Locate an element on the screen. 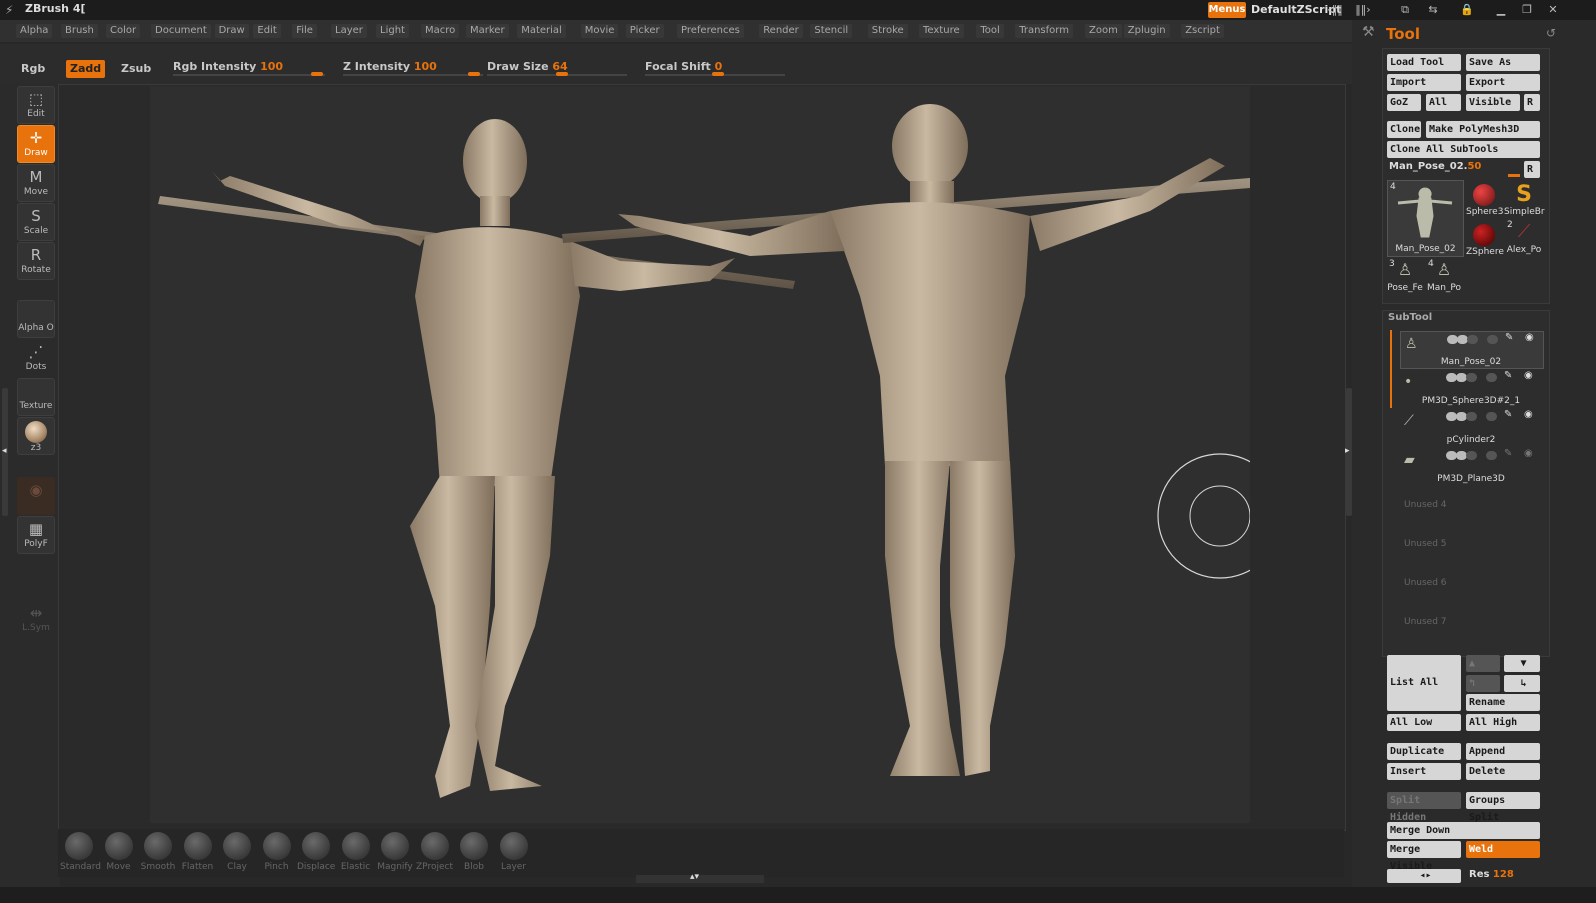 The width and height of the screenshot is (1596, 903). unused-slot: Unused 6 is located at coordinates (1425, 583).